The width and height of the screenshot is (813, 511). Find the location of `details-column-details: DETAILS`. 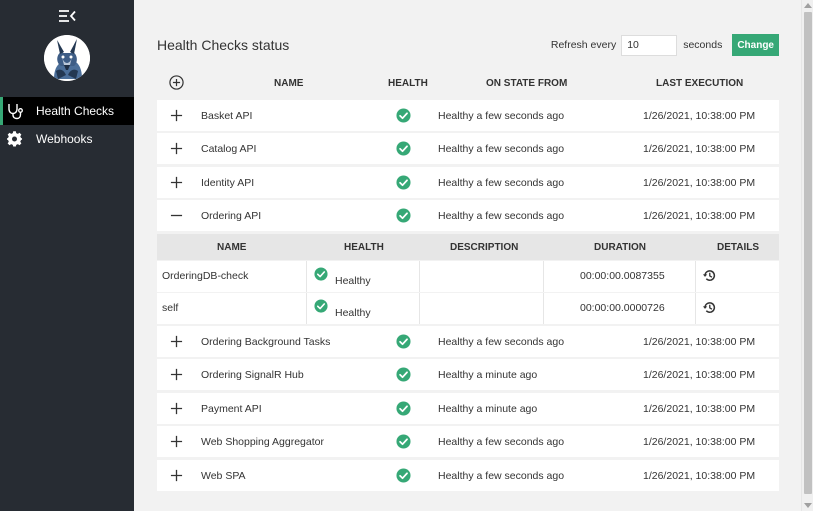

details-column-details: DETAILS is located at coordinates (738, 247).